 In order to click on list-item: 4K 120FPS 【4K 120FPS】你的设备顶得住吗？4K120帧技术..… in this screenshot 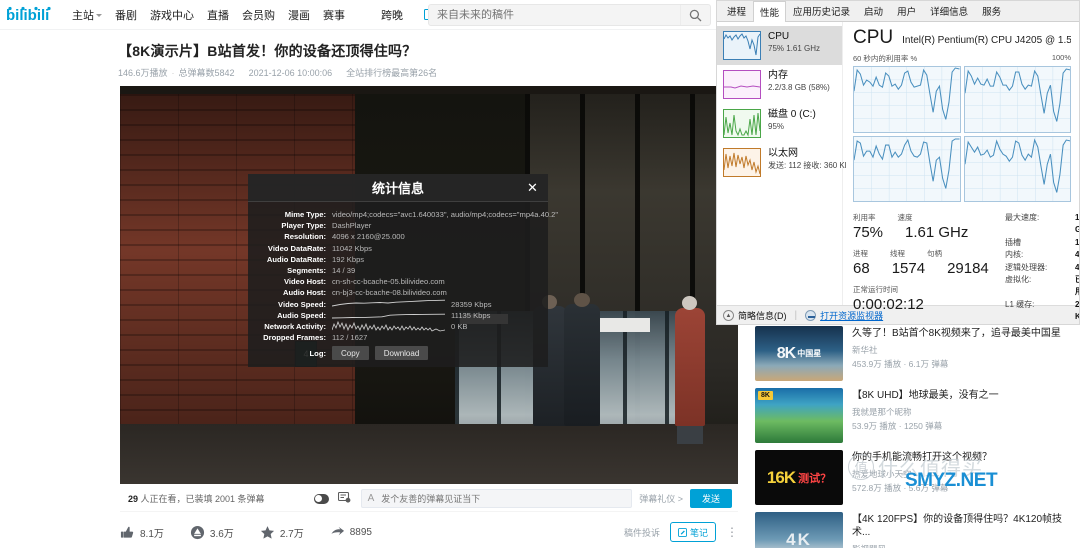, I will do `click(917, 530)`.